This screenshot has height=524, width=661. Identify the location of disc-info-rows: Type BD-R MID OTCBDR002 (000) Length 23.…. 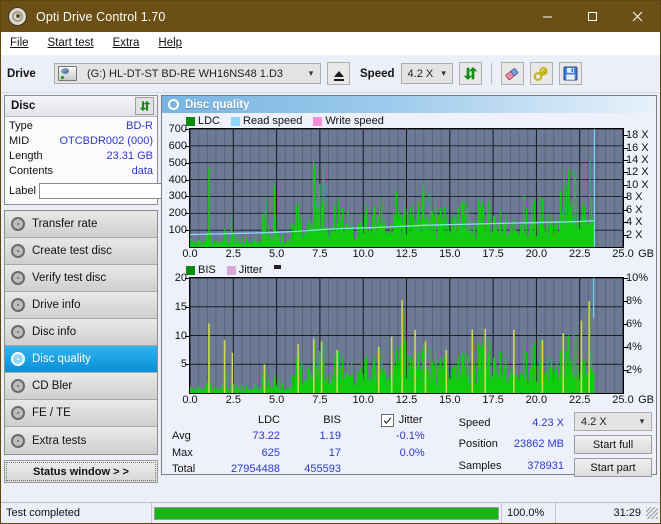
(123, 160).